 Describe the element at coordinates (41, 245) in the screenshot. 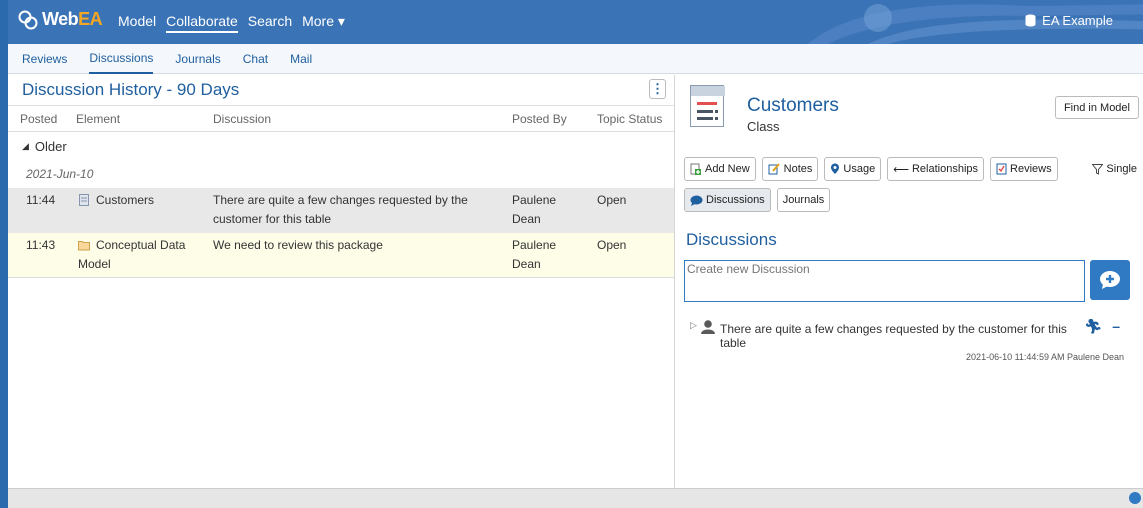

I see `row-time: 11:43` at that location.